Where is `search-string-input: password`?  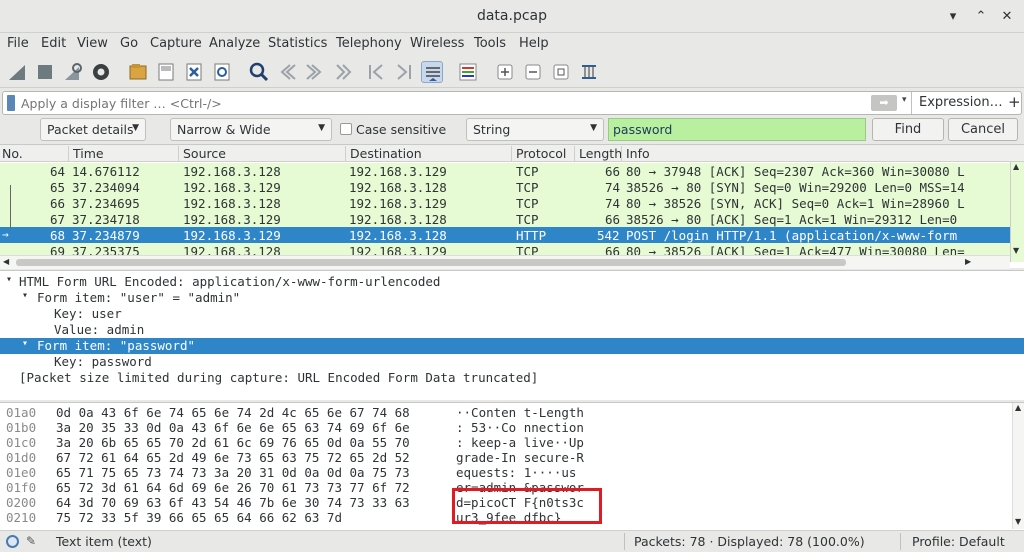 search-string-input: password is located at coordinates (737, 129).